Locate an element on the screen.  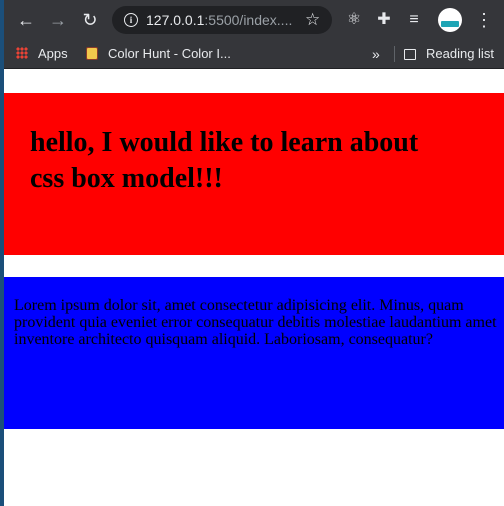
color-hunt-icon is located at coordinates (92, 53).